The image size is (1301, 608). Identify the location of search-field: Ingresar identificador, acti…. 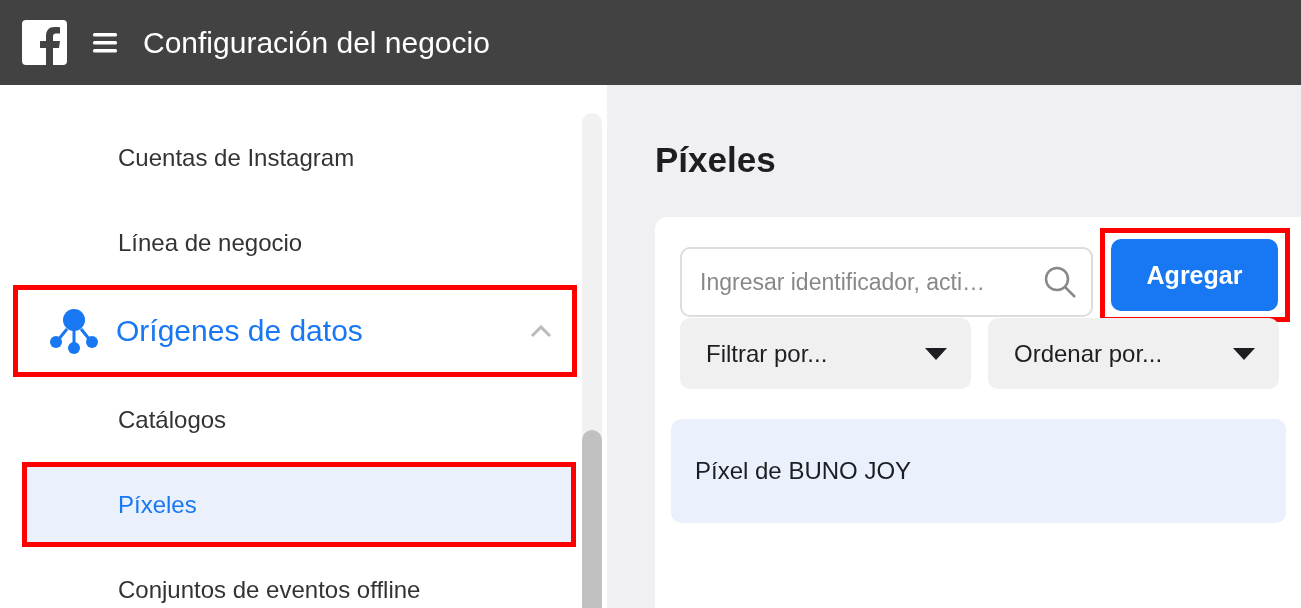
(886, 282).